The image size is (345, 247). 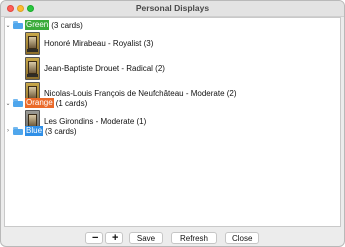 I want to click on save-button: Save, so click(x=146, y=238).